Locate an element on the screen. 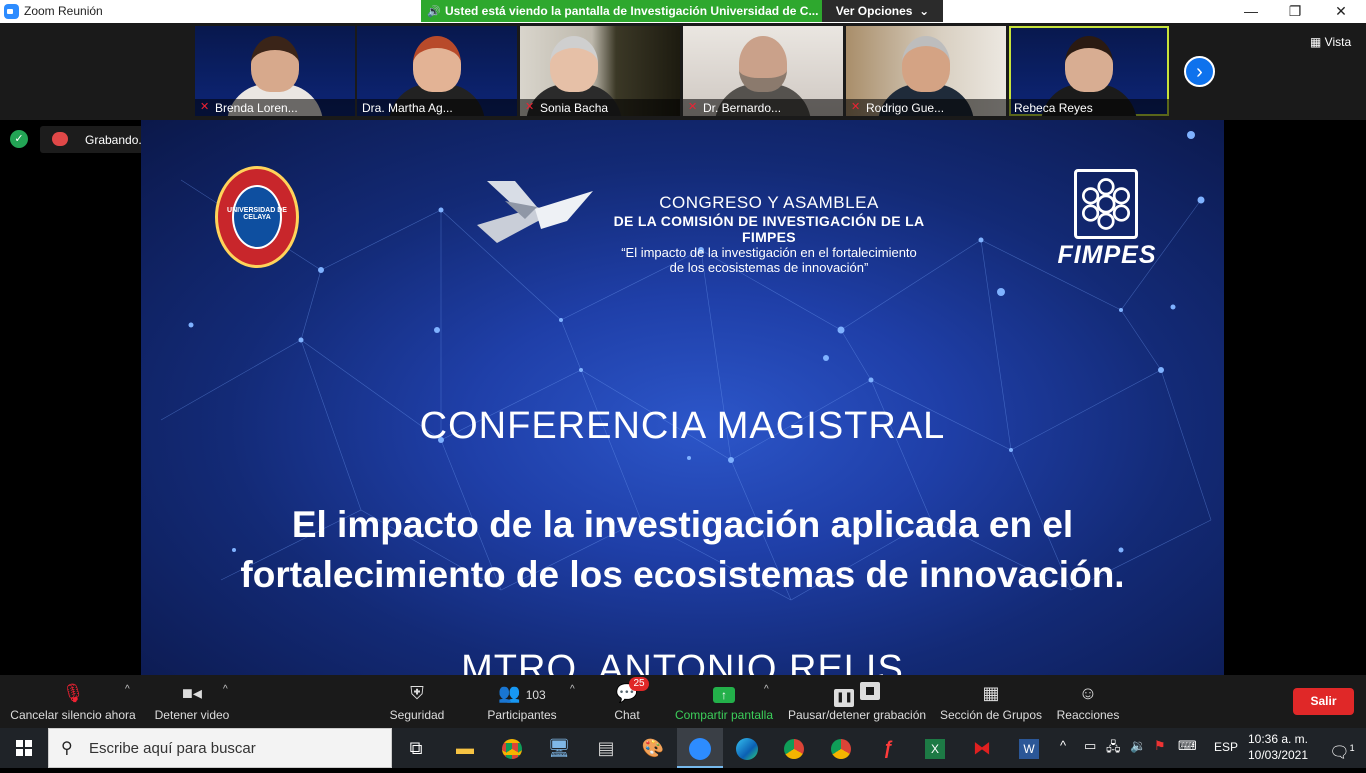  acrobat-icon: ⧓ is located at coordinates (982, 748).